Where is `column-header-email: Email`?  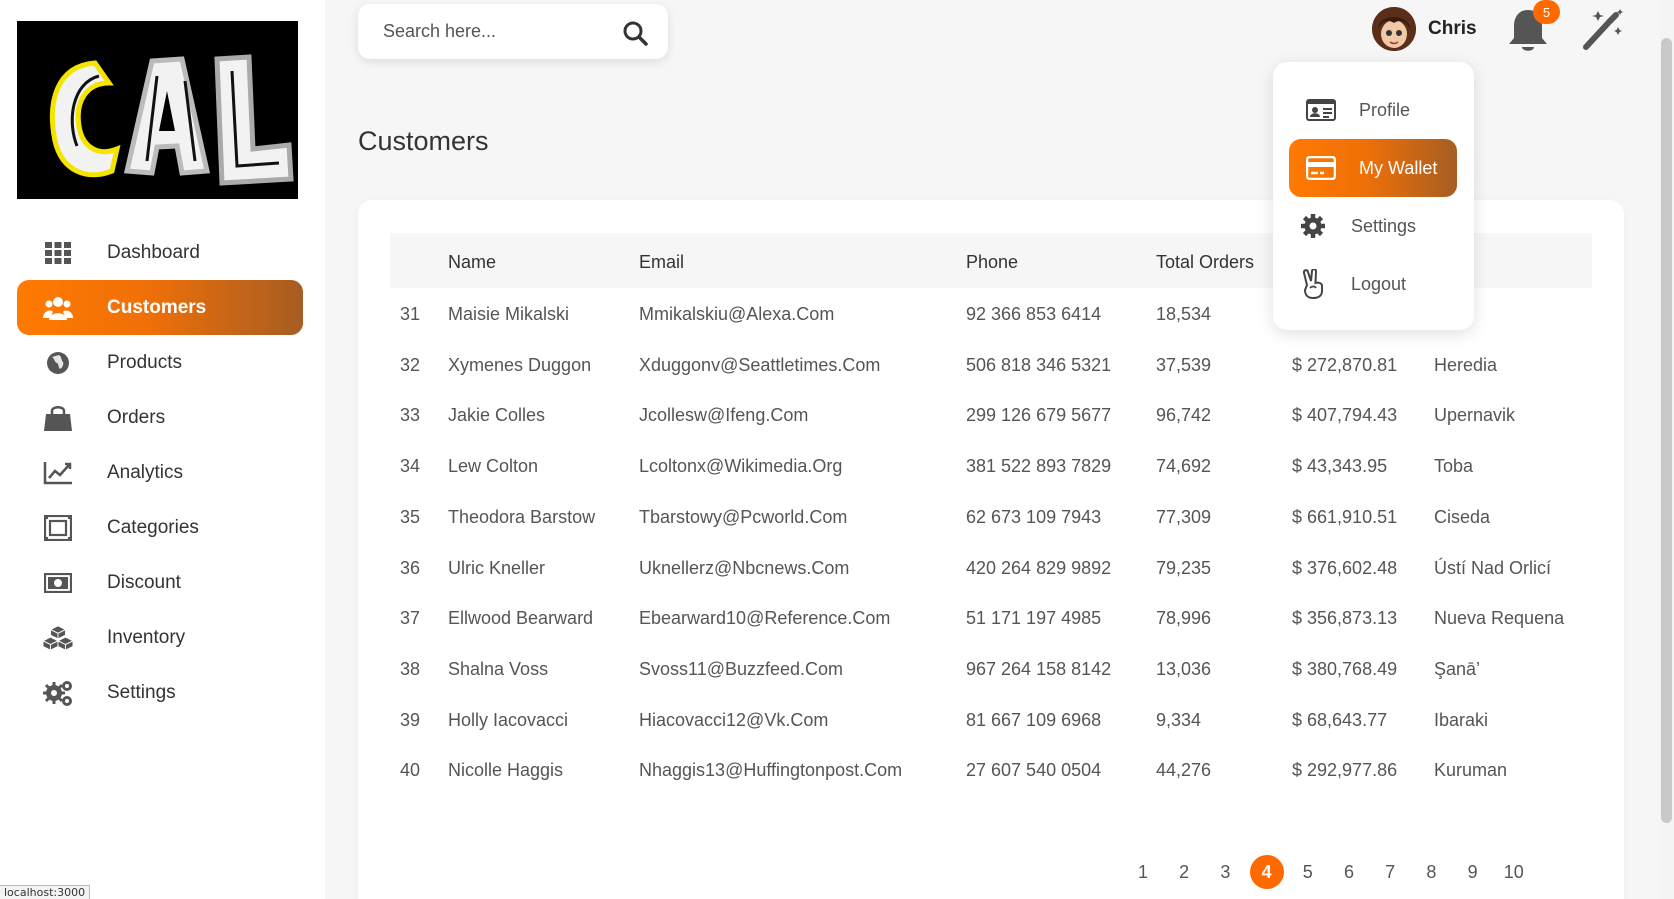
column-header-email: Email is located at coordinates (661, 262).